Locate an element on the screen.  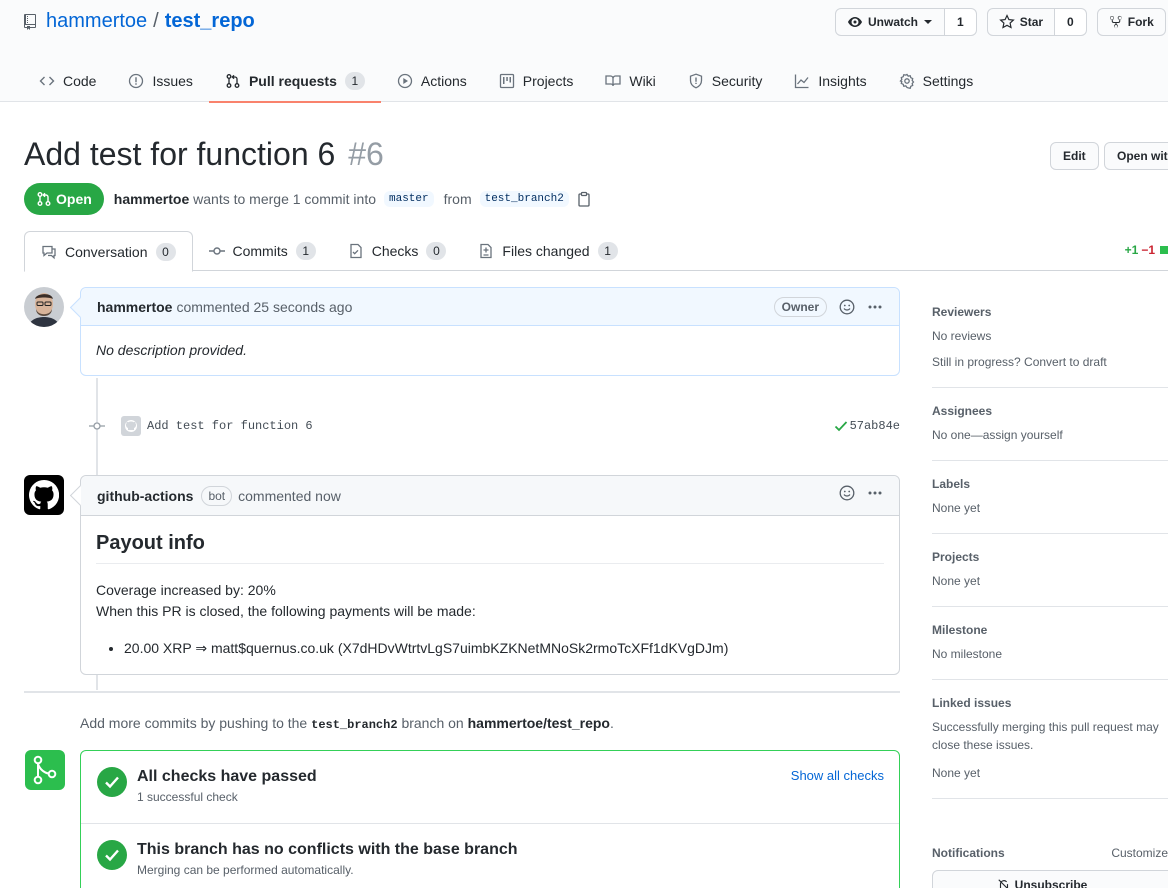
tab-code: Code is located at coordinates (68, 81).